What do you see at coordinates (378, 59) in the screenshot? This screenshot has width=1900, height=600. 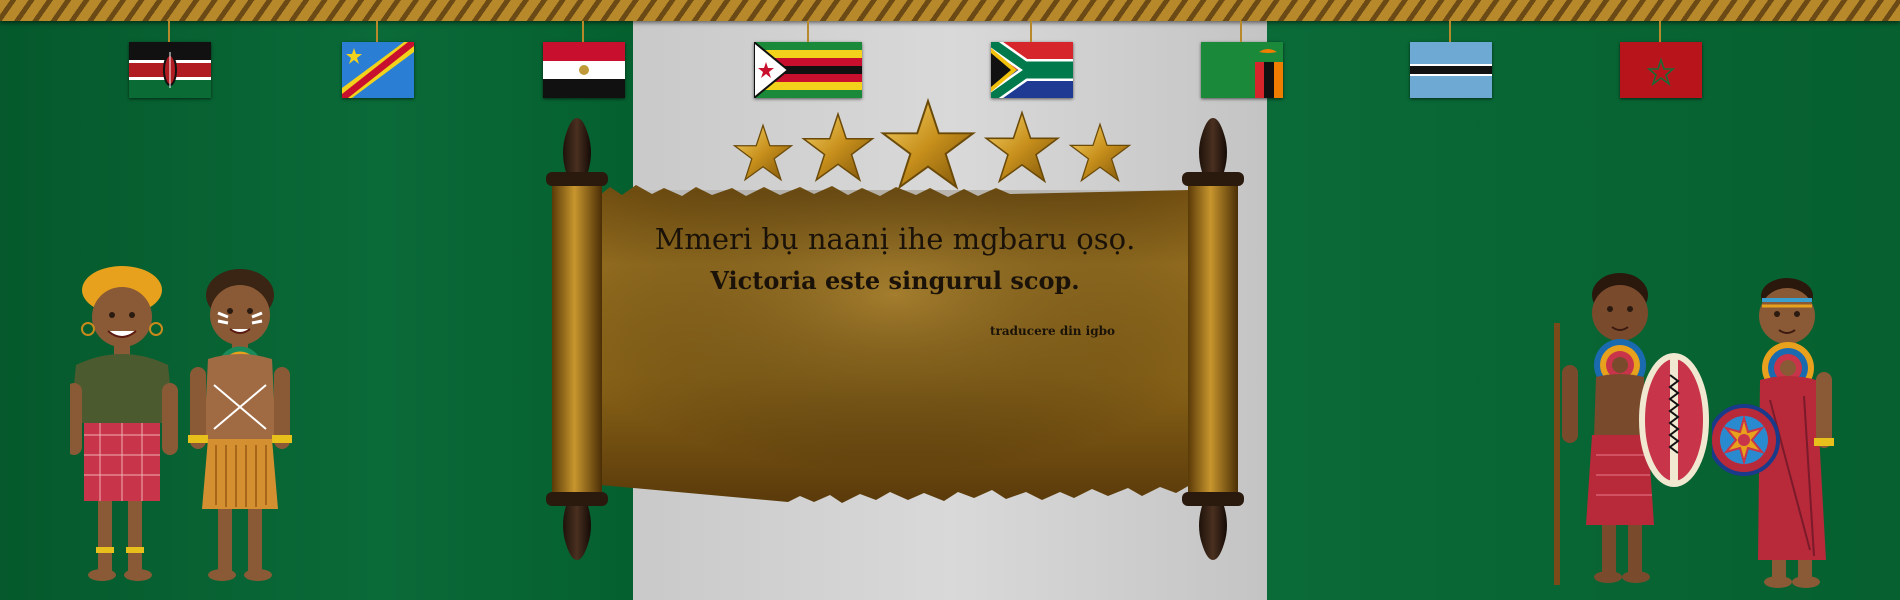 I see `dr-congo-flag` at bounding box center [378, 59].